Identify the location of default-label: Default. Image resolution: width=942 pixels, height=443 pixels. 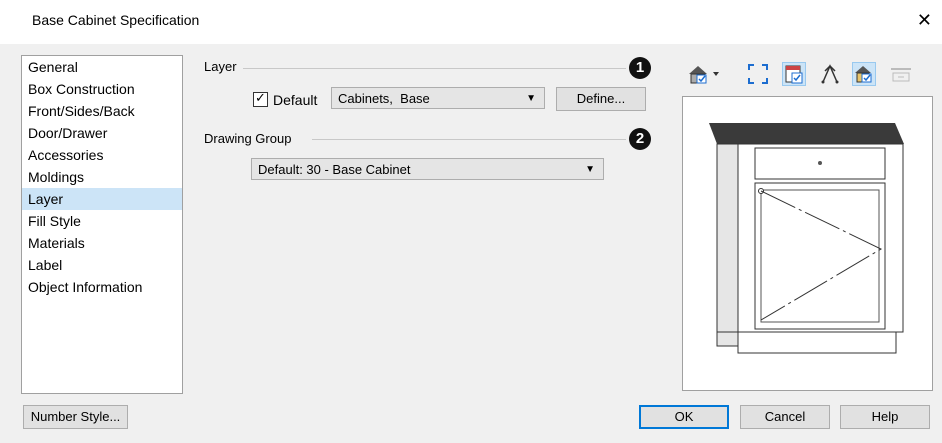
(295, 100).